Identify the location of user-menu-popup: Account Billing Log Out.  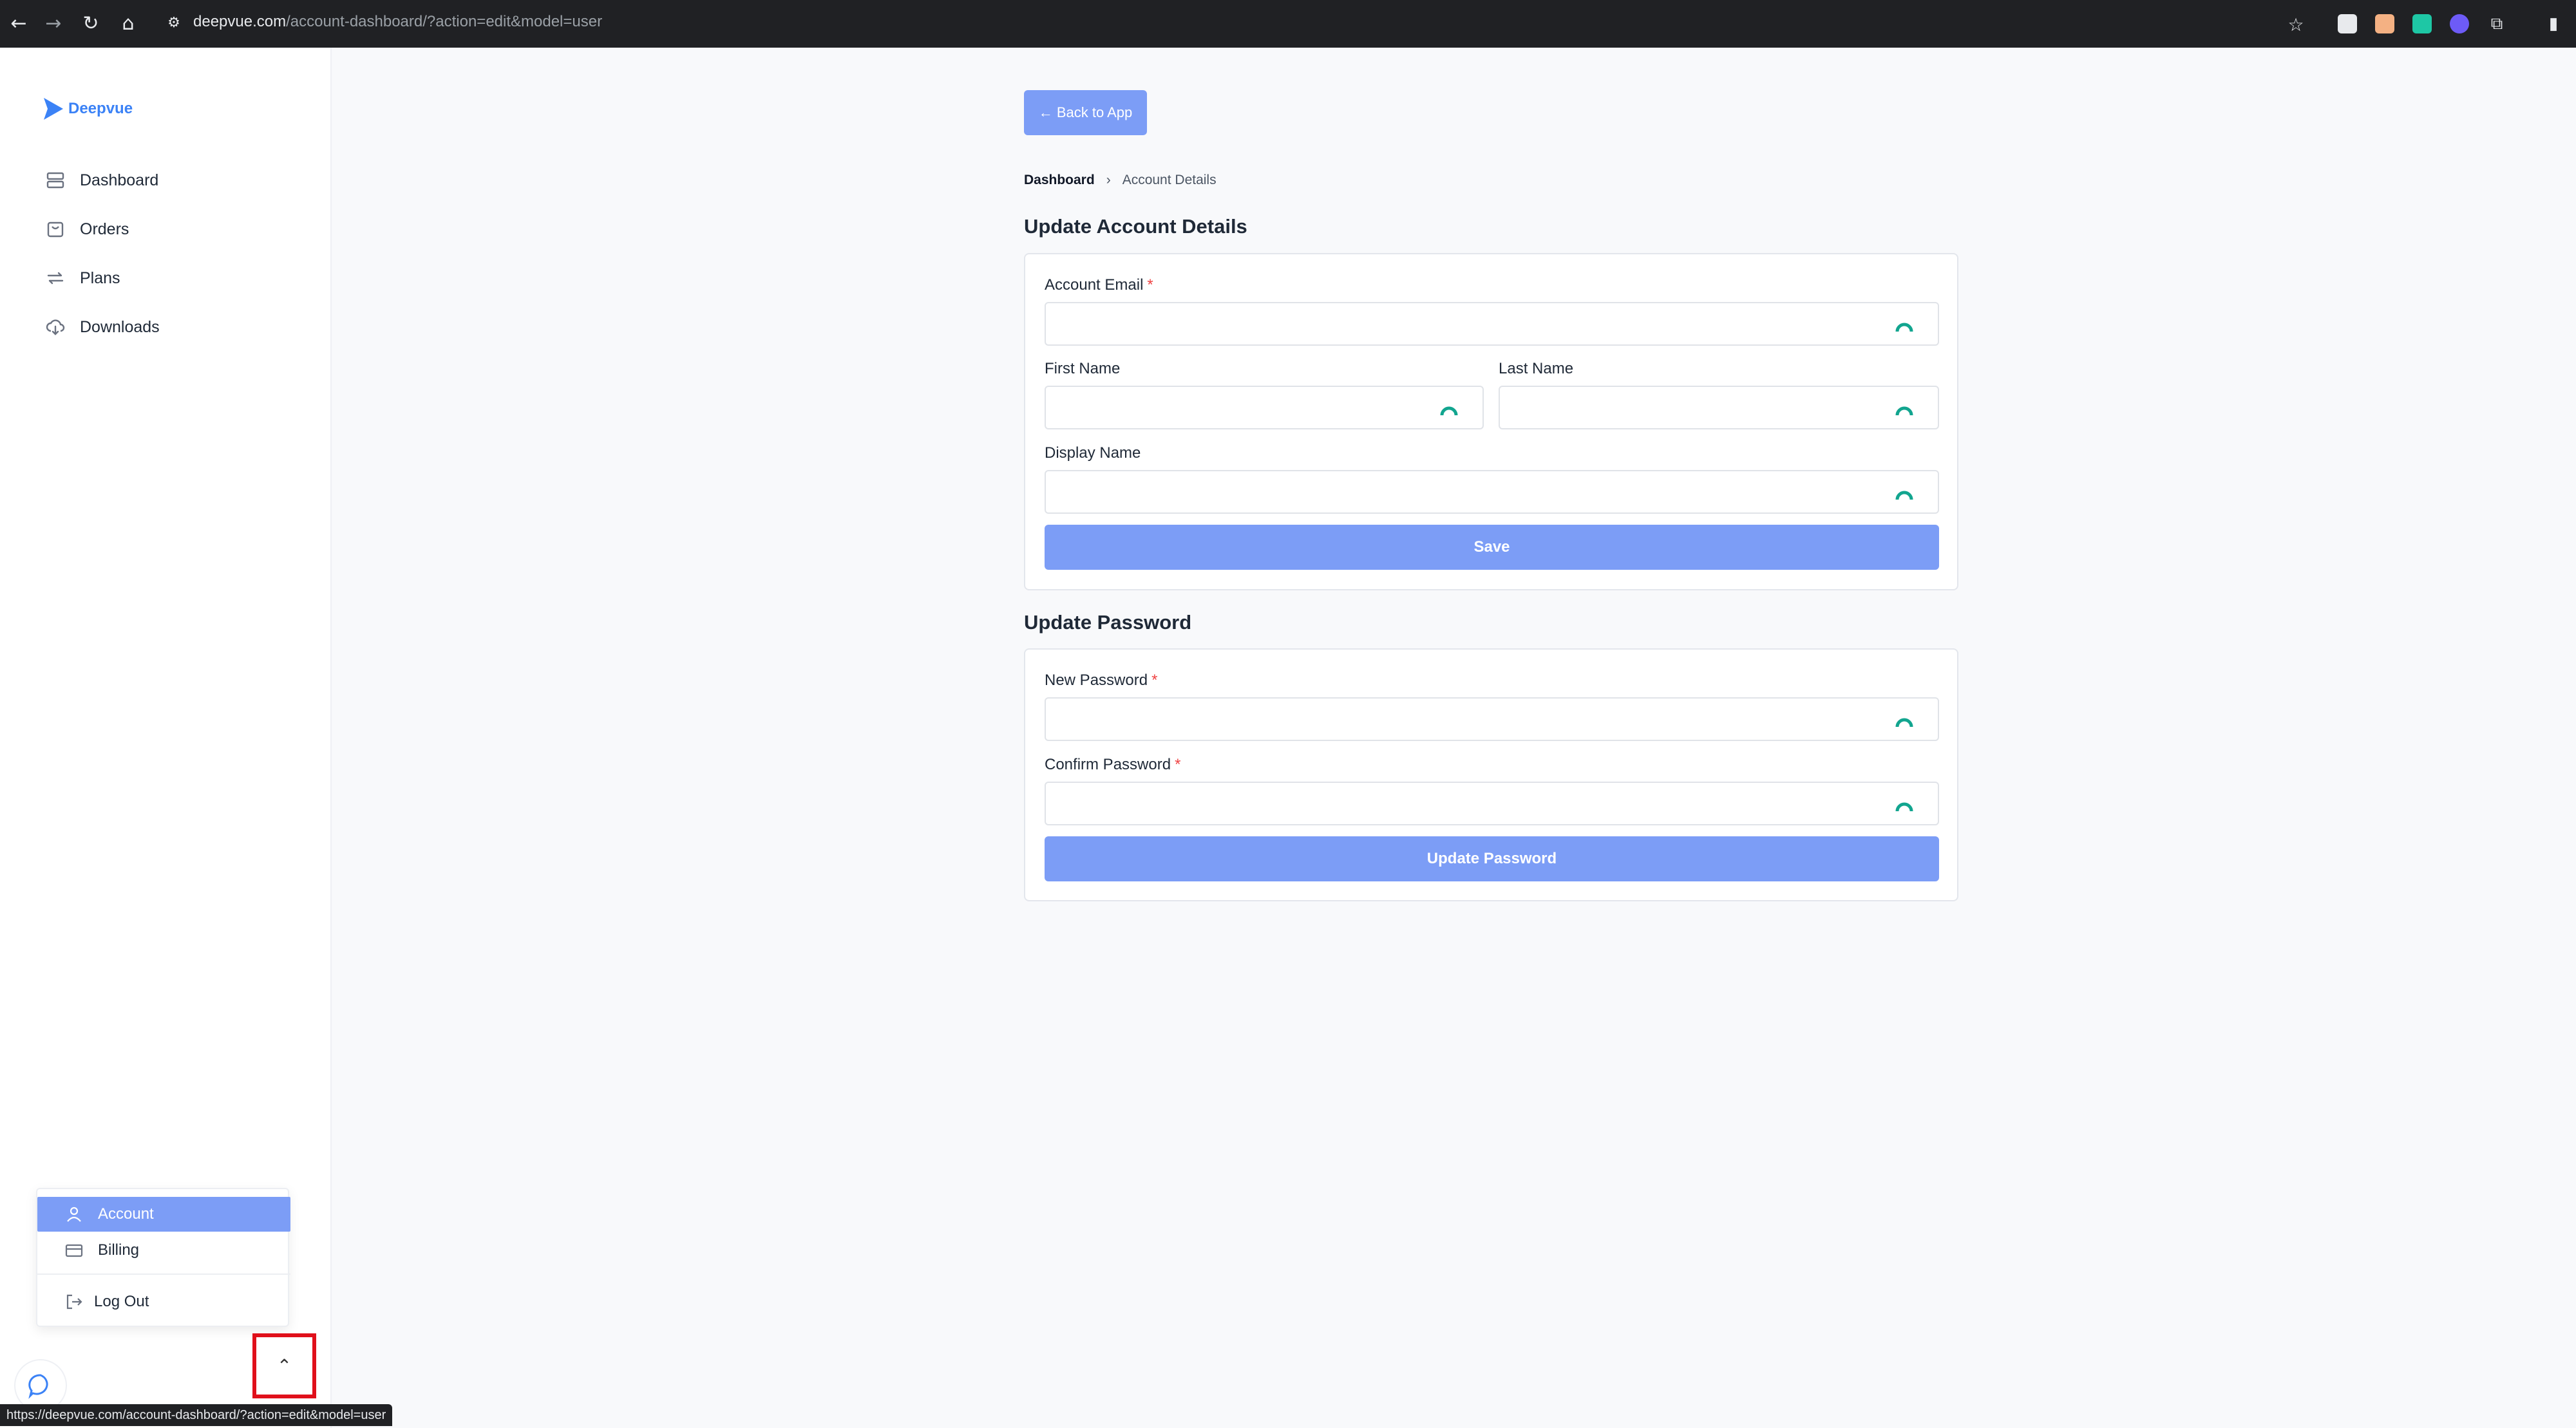
(163, 1257).